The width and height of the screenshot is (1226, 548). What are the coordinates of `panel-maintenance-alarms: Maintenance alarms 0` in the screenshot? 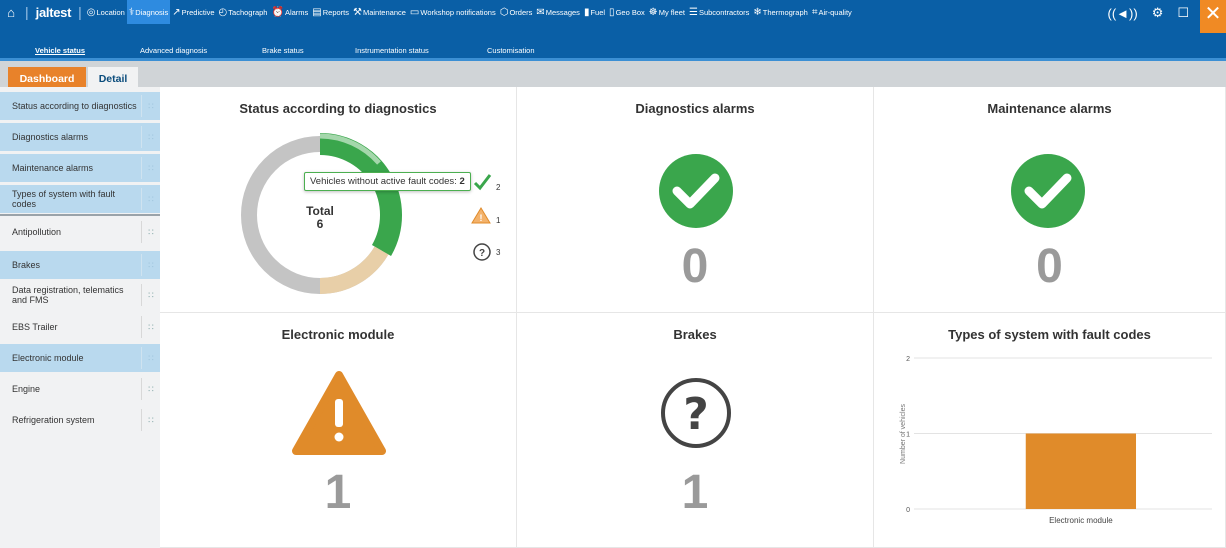 It's located at (1050, 200).